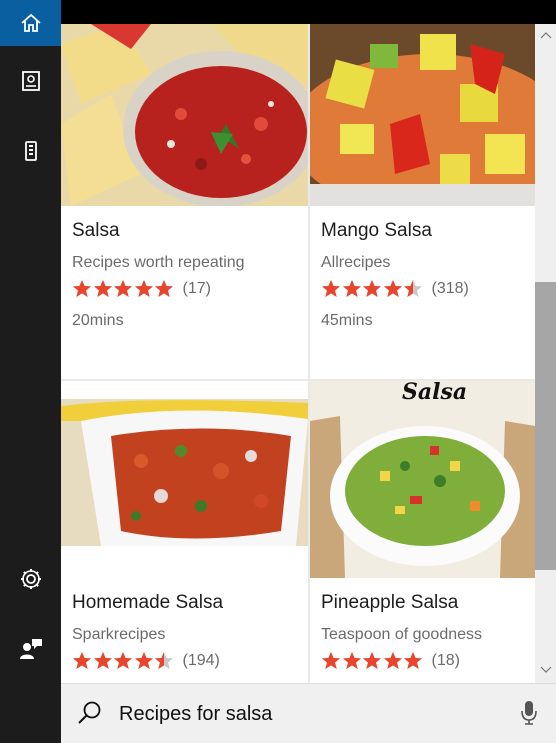 This screenshot has height=743, width=556. What do you see at coordinates (402, 634) in the screenshot?
I see `recipe-source: Teaspoon of goodness` at bounding box center [402, 634].